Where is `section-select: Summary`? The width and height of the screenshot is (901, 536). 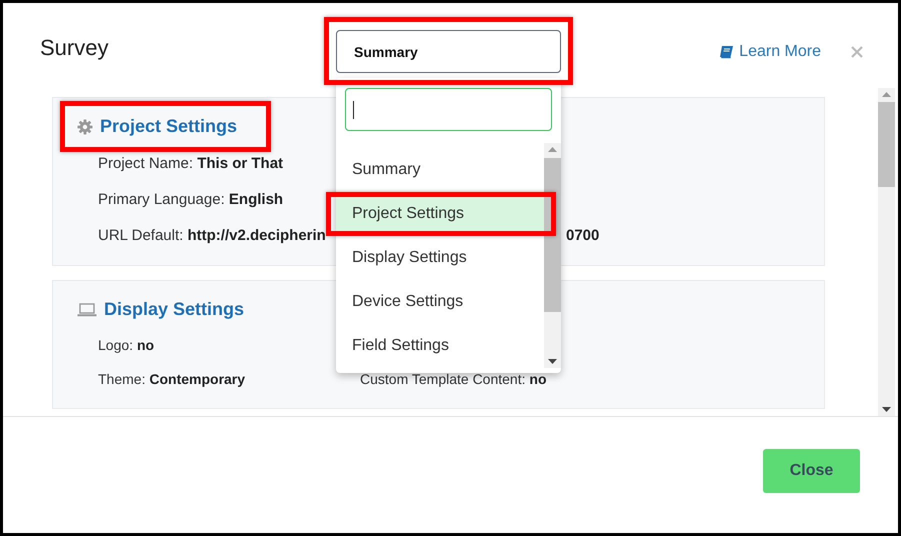 section-select: Summary is located at coordinates (448, 51).